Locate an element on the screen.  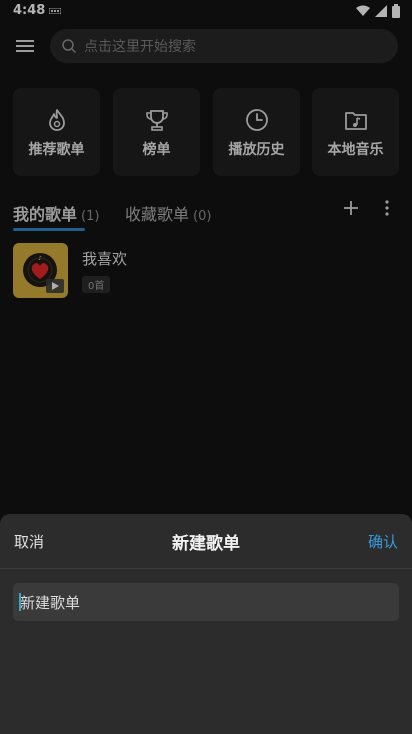
confirm-button: 确认 is located at coordinates (383, 541).